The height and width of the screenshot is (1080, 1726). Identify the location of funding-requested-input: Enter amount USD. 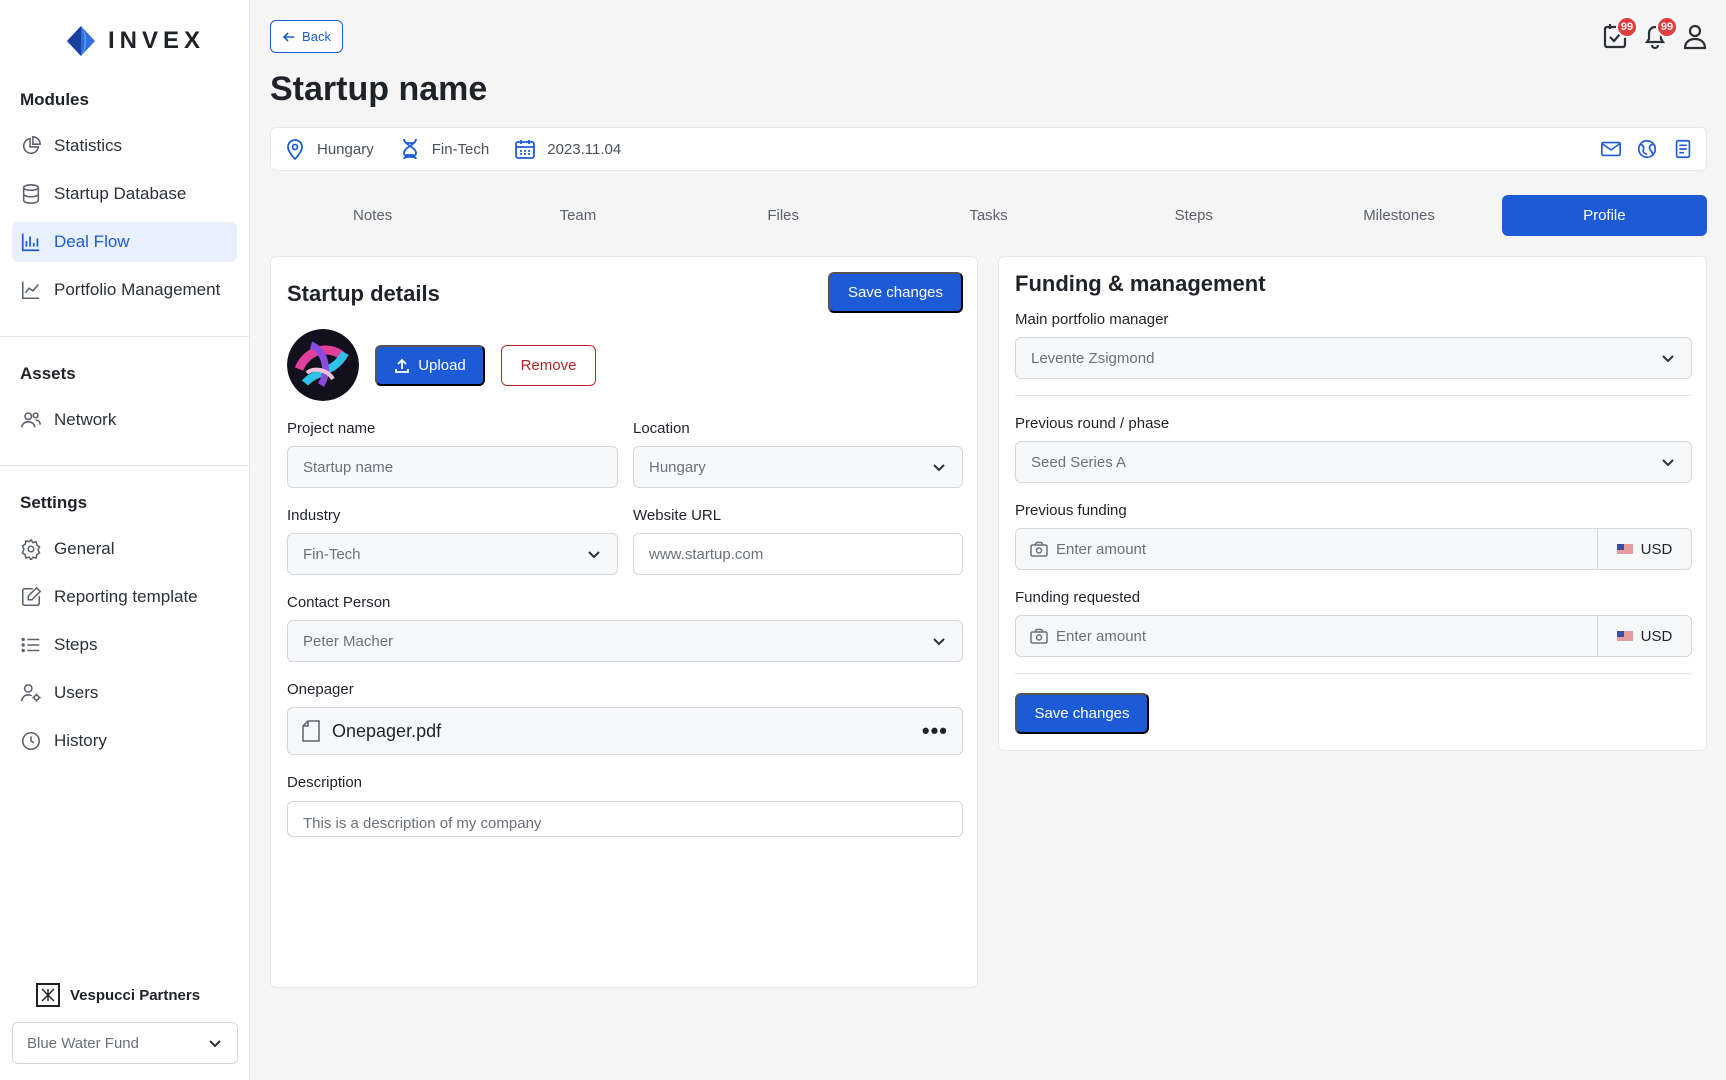
(1353, 636).